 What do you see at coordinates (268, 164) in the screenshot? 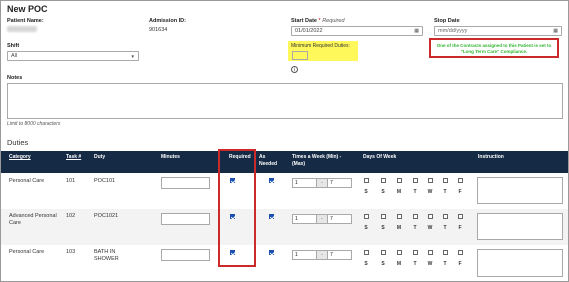
I see `col-as-needed-2: Needed` at bounding box center [268, 164].